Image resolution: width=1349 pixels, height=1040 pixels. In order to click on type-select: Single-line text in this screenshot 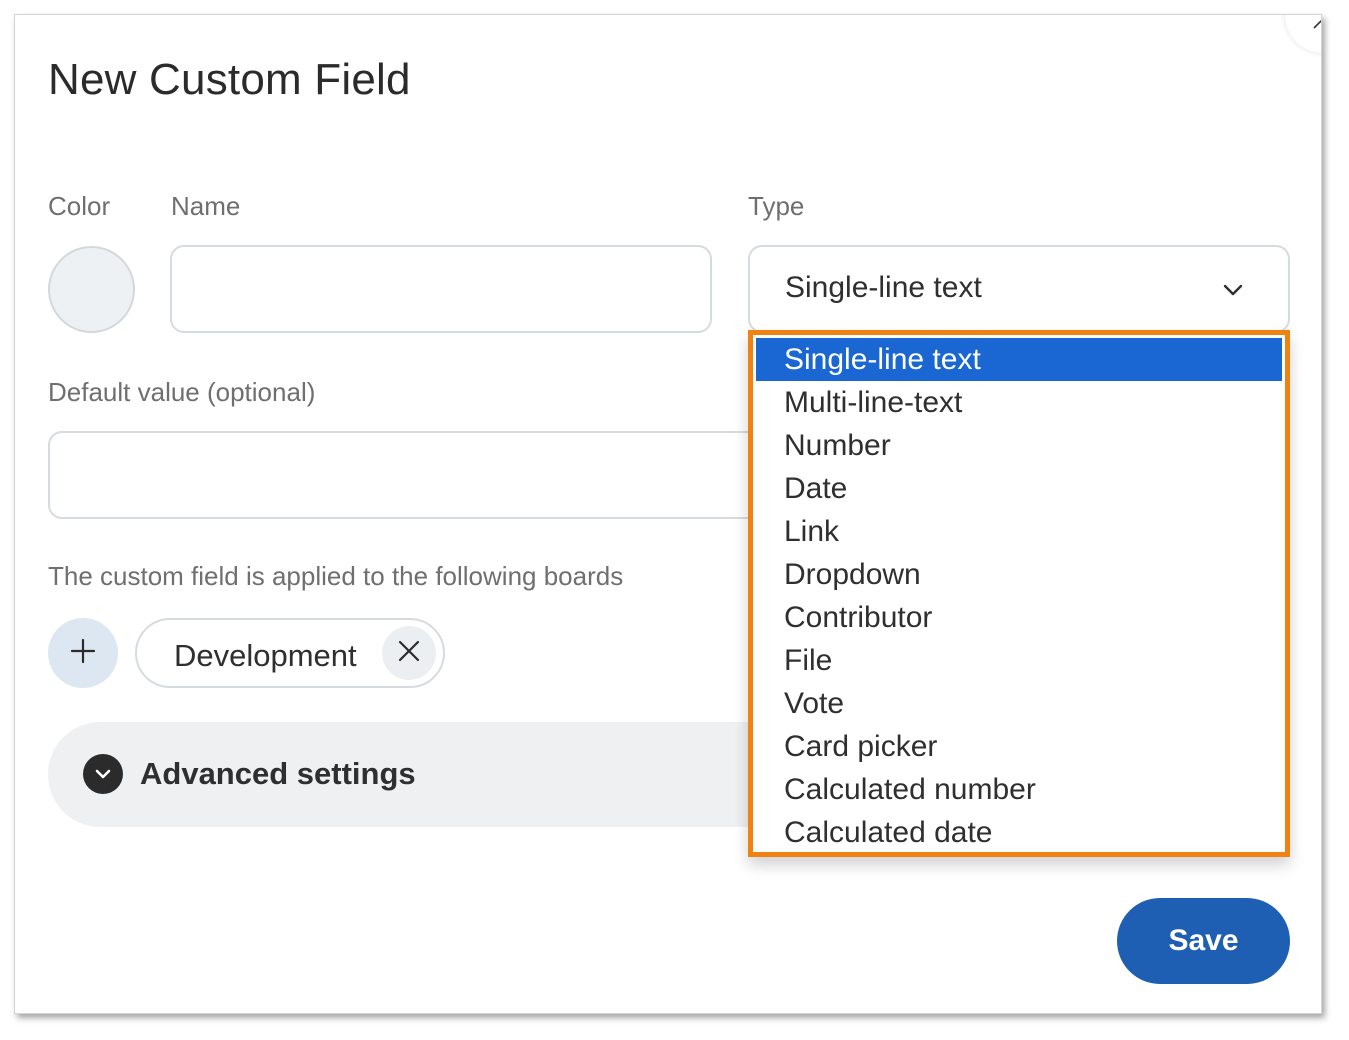, I will do `click(1019, 289)`.